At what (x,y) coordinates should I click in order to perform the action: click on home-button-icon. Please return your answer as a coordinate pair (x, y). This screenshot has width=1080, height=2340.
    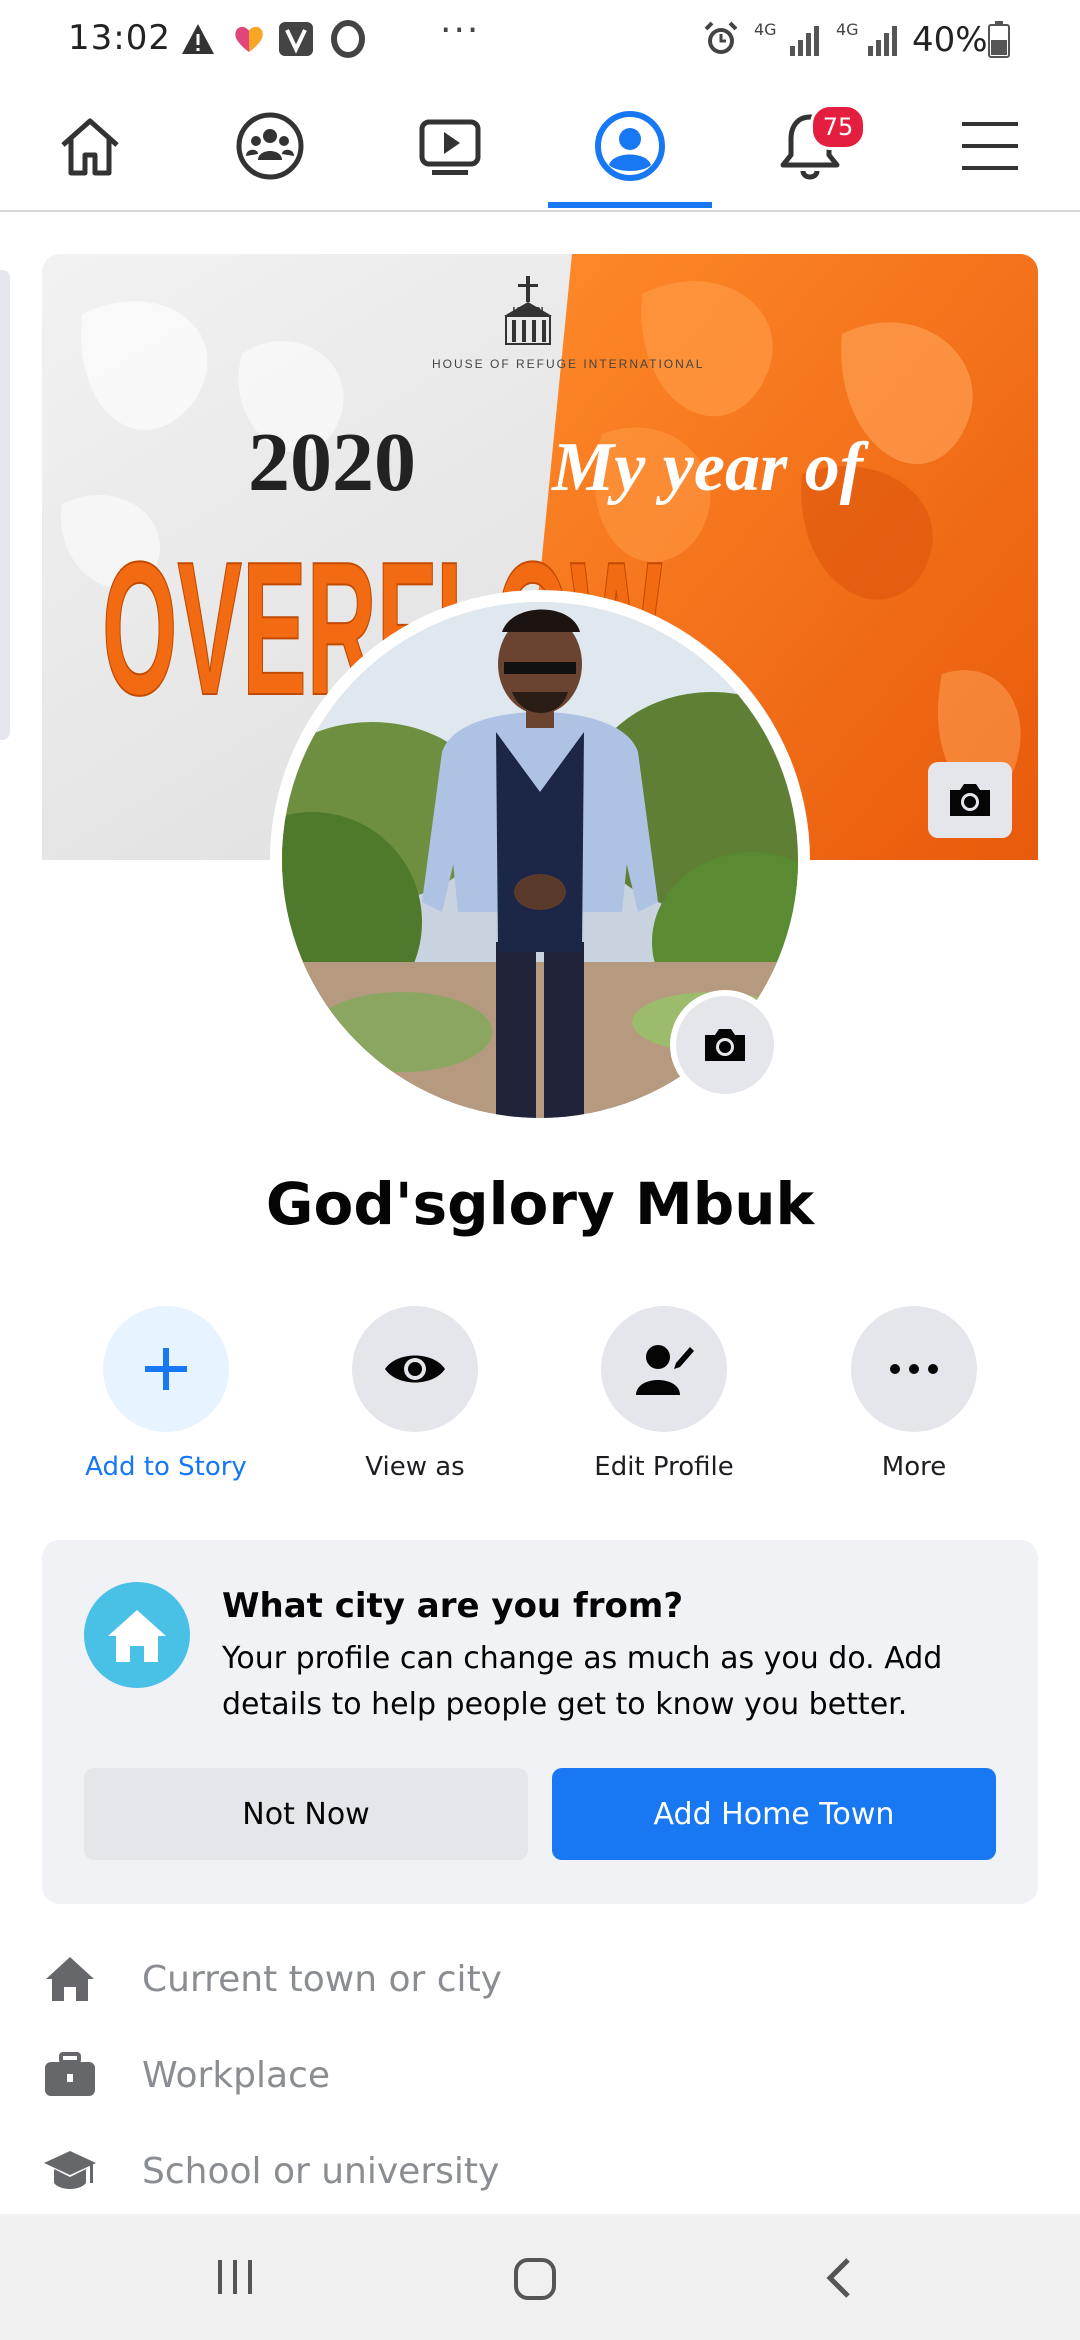
    Looking at the image, I should click on (535, 2279).